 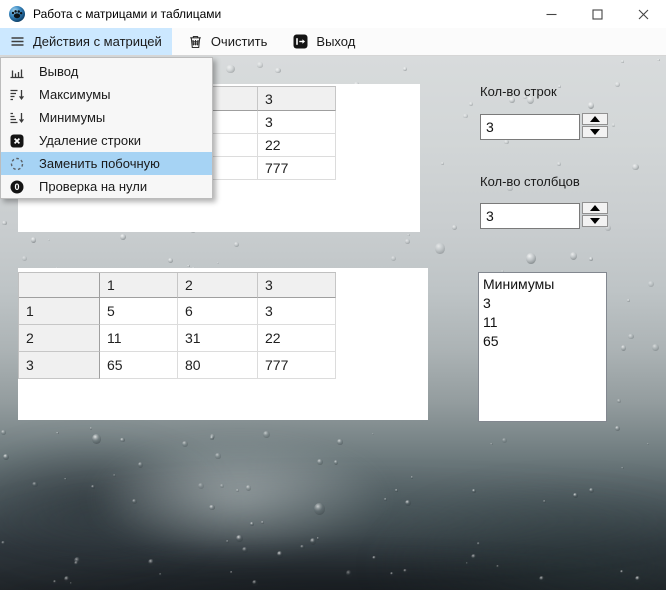 I want to click on minimums-listbox: Минимумы 3 11 65, so click(x=542, y=347).